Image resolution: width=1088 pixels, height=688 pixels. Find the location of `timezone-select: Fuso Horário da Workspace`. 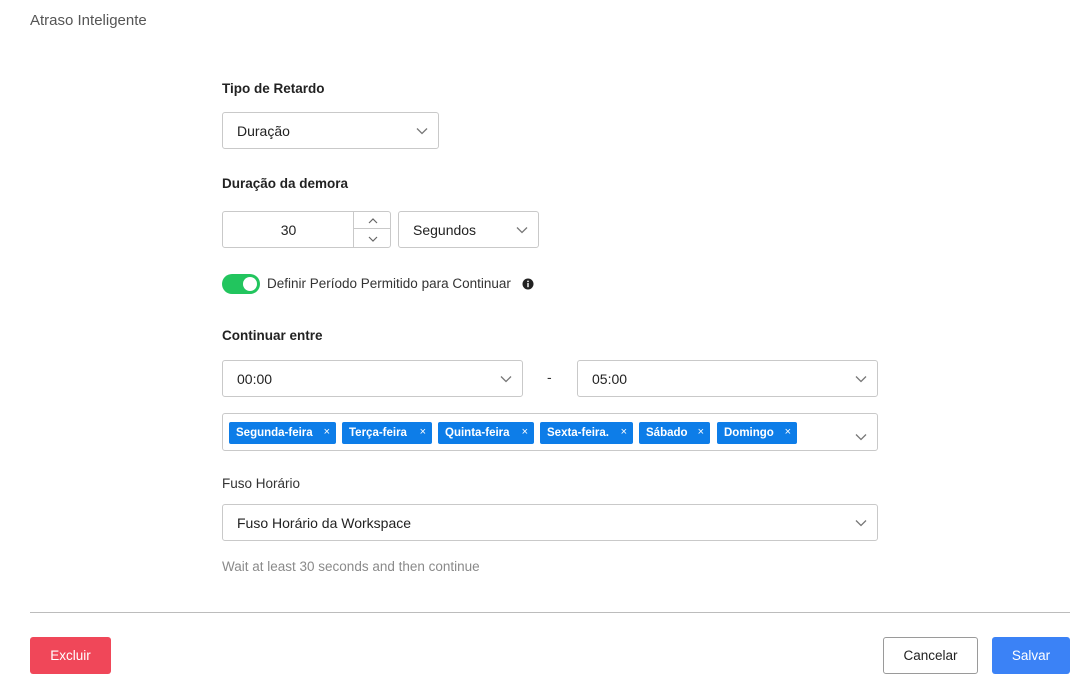

timezone-select: Fuso Horário da Workspace is located at coordinates (550, 522).